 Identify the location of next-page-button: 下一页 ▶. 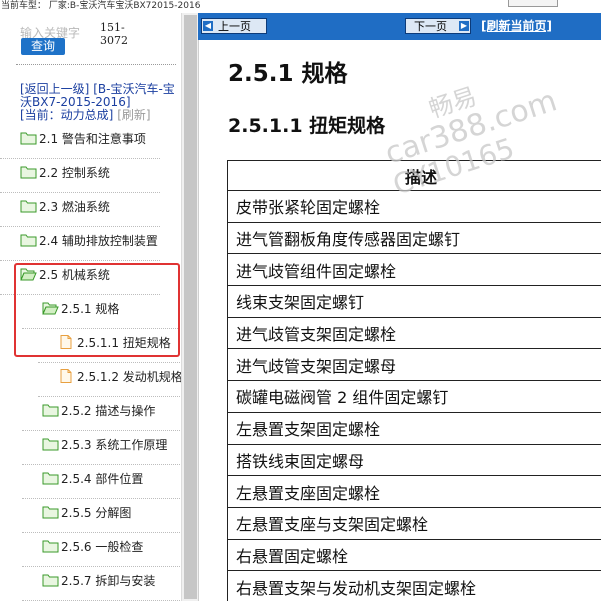
(438, 26).